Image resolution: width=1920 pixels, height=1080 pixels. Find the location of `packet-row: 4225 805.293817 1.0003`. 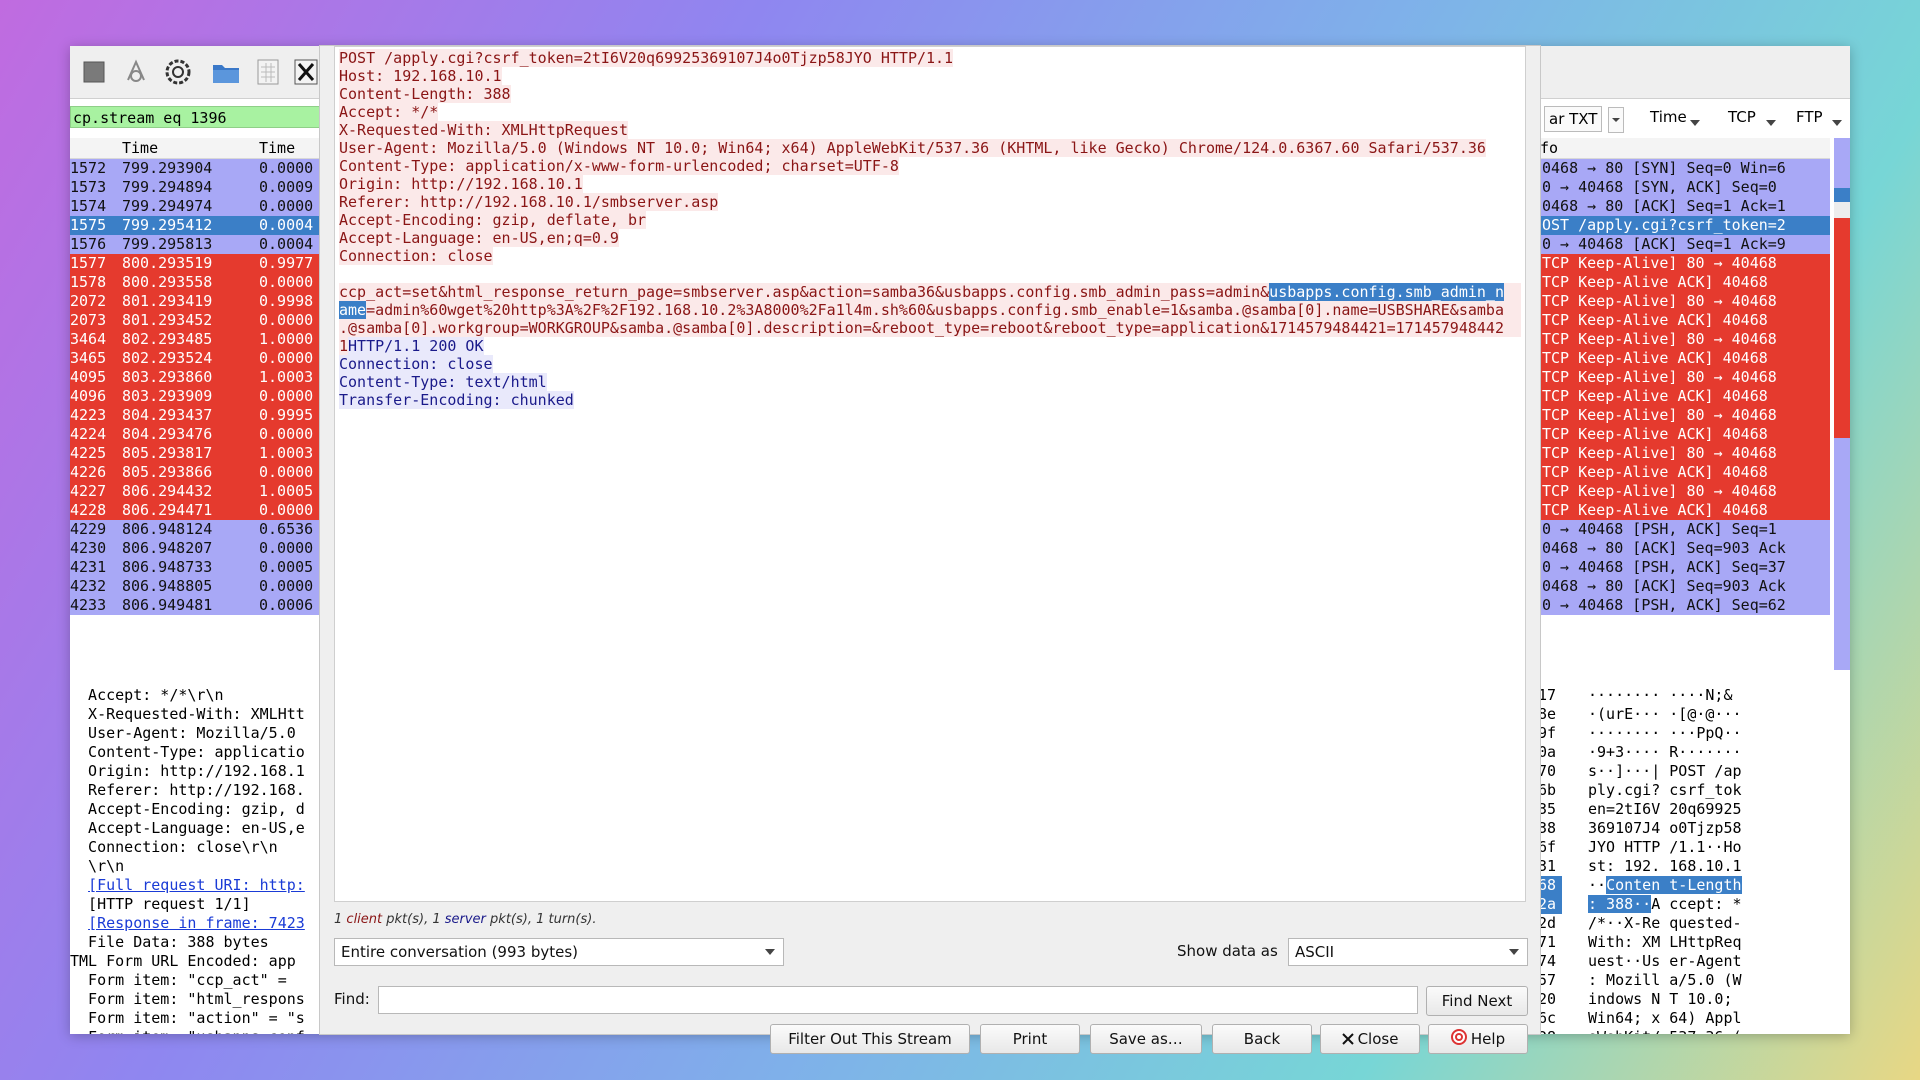

packet-row: 4225 805.293817 1.0003 is located at coordinates (196, 453).